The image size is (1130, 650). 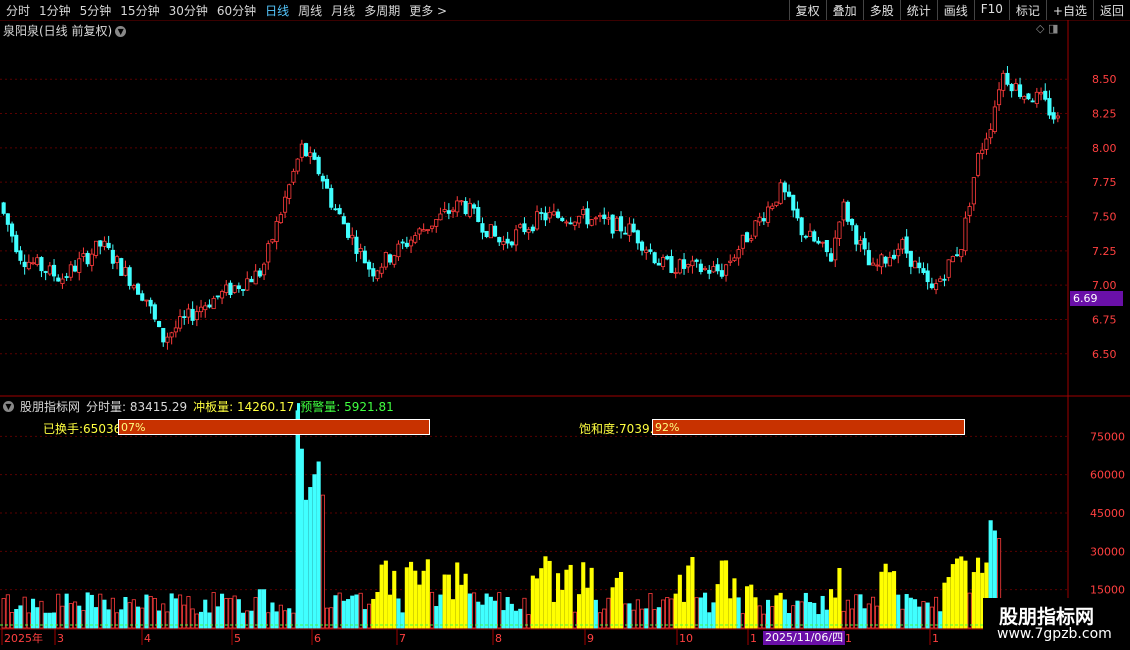 What do you see at coordinates (237, 638) in the screenshot?
I see `x-tick-label: 5` at bounding box center [237, 638].